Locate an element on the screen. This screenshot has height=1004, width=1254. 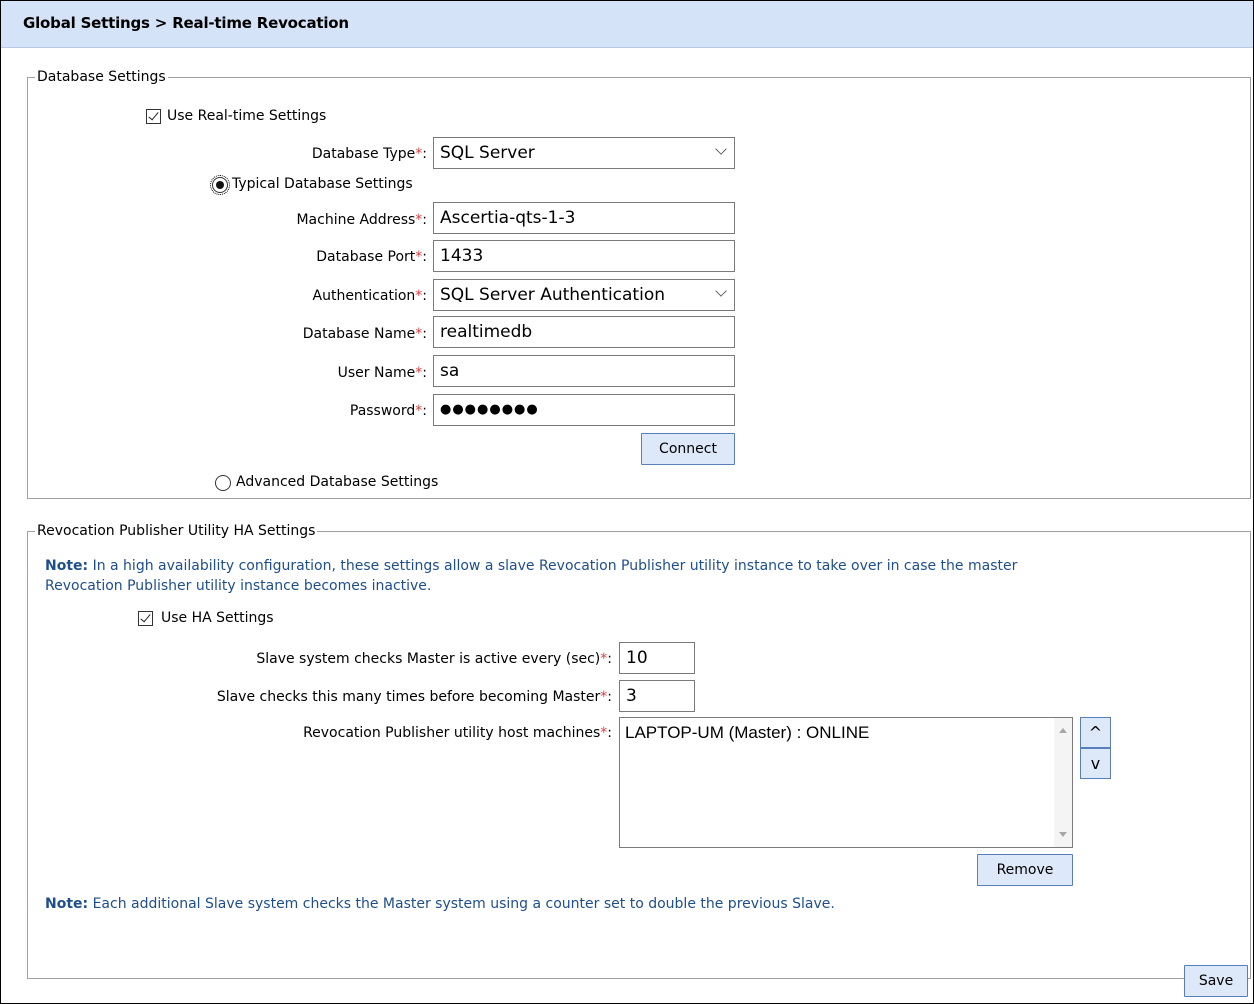
remove-button: Remove is located at coordinates (1025, 870).